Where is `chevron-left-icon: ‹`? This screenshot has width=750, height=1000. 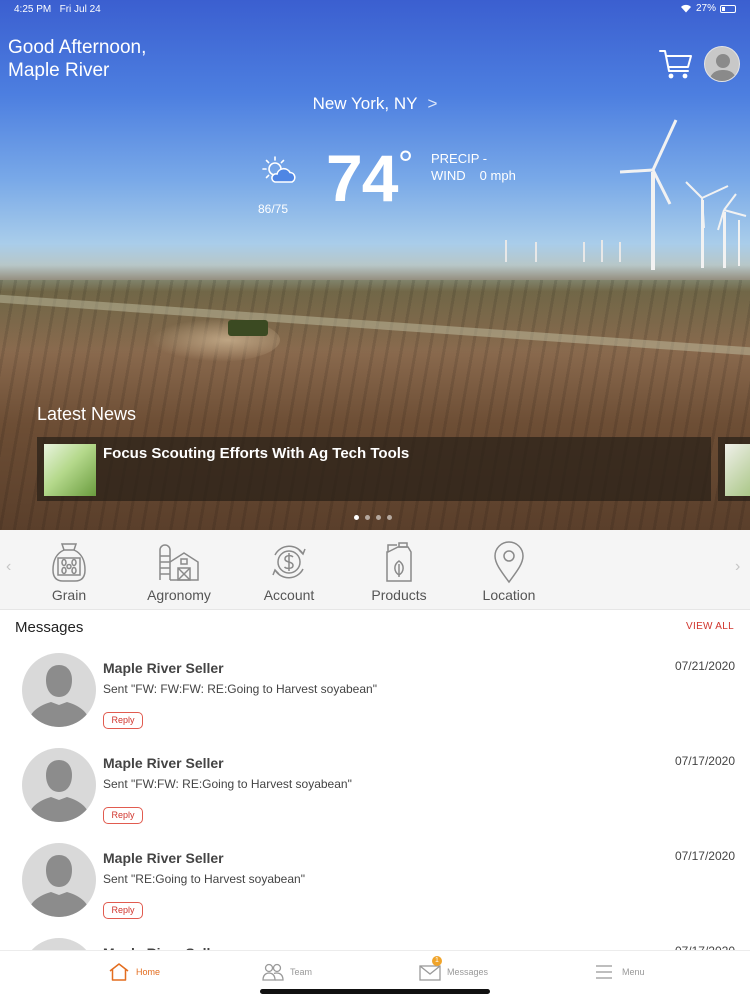 chevron-left-icon: ‹ is located at coordinates (8, 567).